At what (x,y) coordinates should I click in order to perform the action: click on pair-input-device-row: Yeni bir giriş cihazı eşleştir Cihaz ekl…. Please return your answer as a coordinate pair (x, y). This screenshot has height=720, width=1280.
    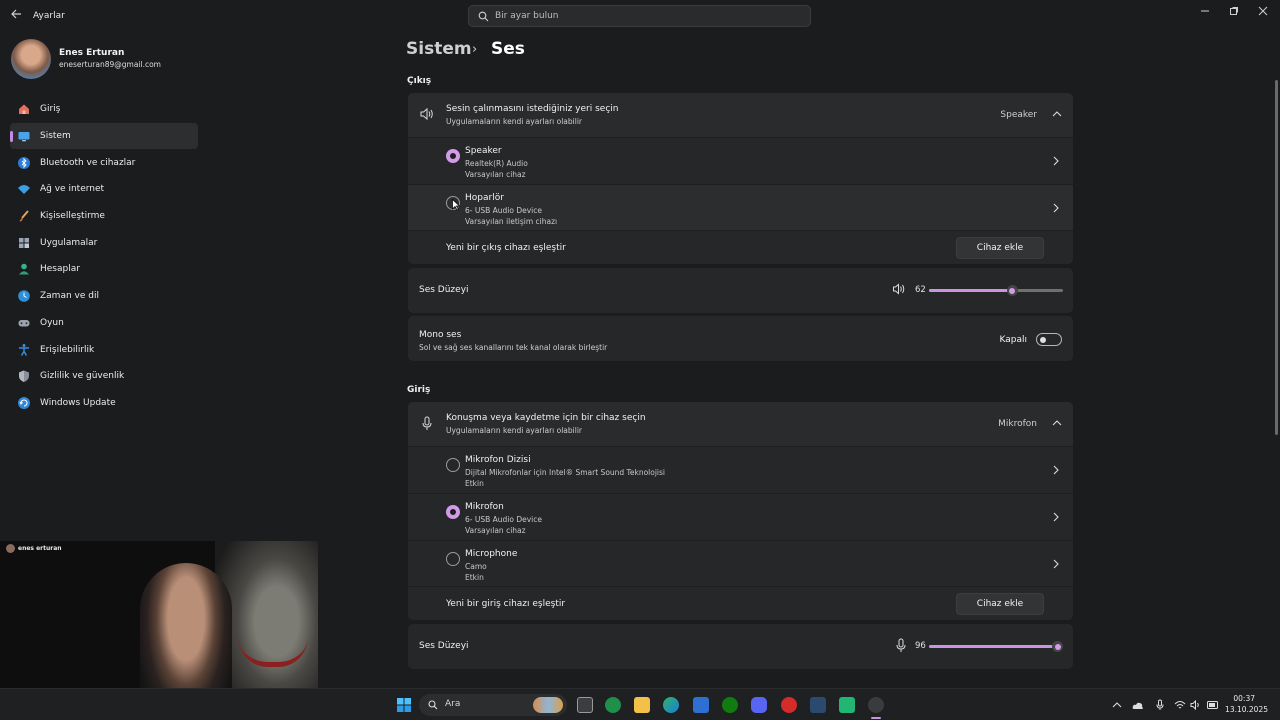
    Looking at the image, I should click on (740, 603).